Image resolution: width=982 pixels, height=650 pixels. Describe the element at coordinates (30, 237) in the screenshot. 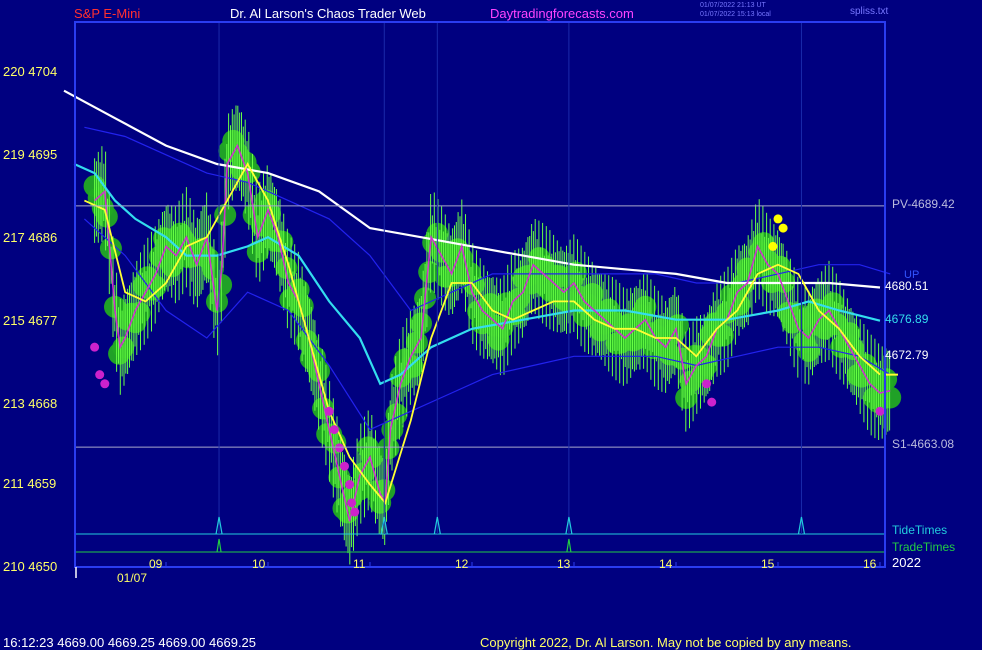

I see `y-tick-label: 217 4686` at that location.